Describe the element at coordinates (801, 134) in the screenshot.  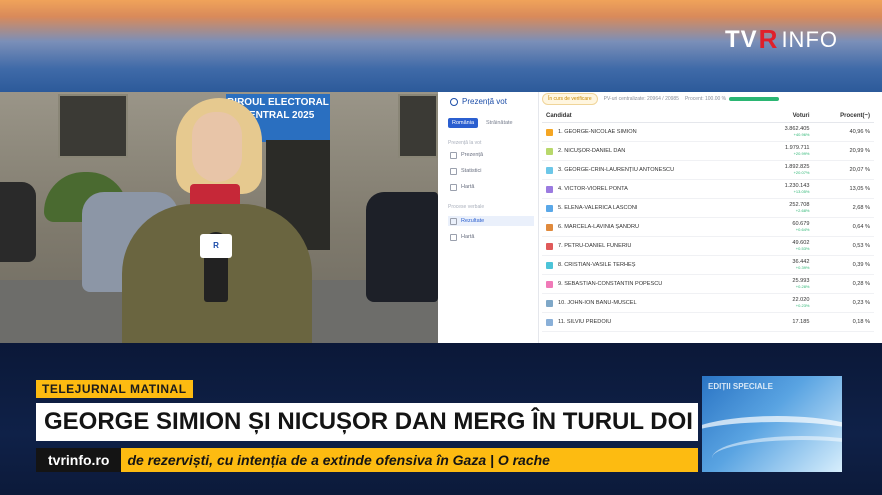
I see `votes-delta: +40.96%` at that location.